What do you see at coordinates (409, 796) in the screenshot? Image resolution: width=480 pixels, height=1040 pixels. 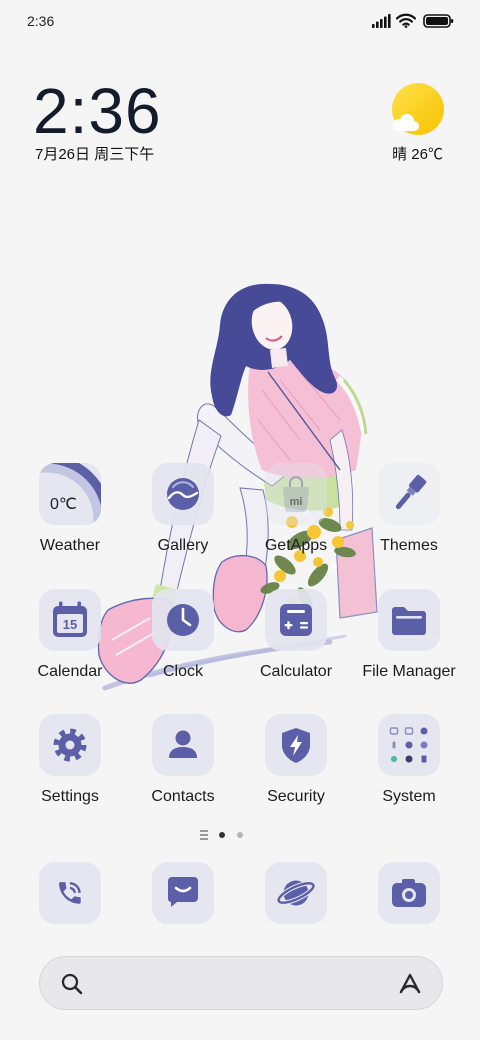 I see `app-label-system: System` at bounding box center [409, 796].